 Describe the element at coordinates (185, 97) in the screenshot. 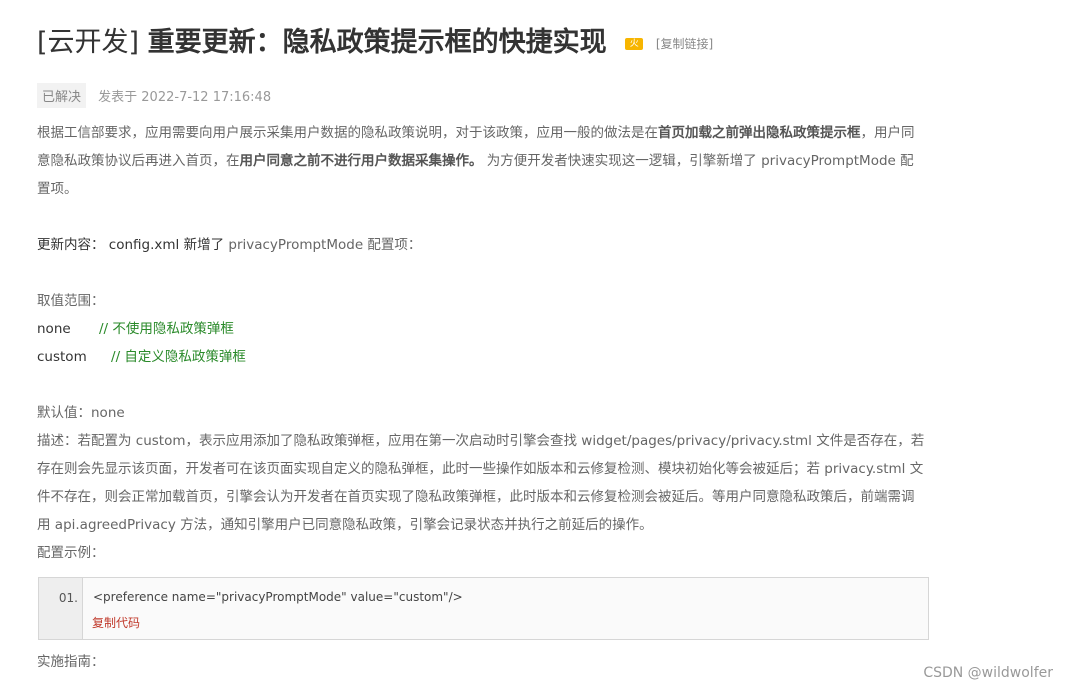

I see `post-date: 发表于 2022-7-12 17:16:48` at that location.